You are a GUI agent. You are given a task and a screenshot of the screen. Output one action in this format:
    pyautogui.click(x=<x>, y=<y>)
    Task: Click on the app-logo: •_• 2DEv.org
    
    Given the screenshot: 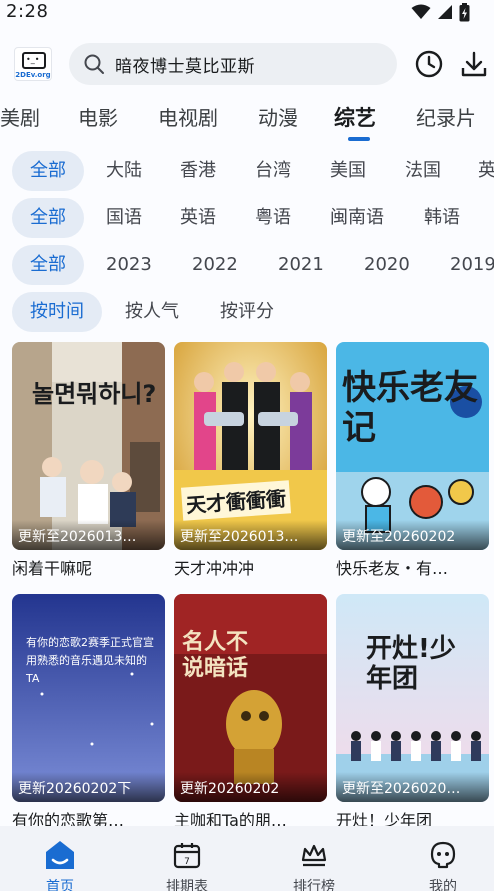 What is the action you would take?
    pyautogui.click(x=33, y=64)
    